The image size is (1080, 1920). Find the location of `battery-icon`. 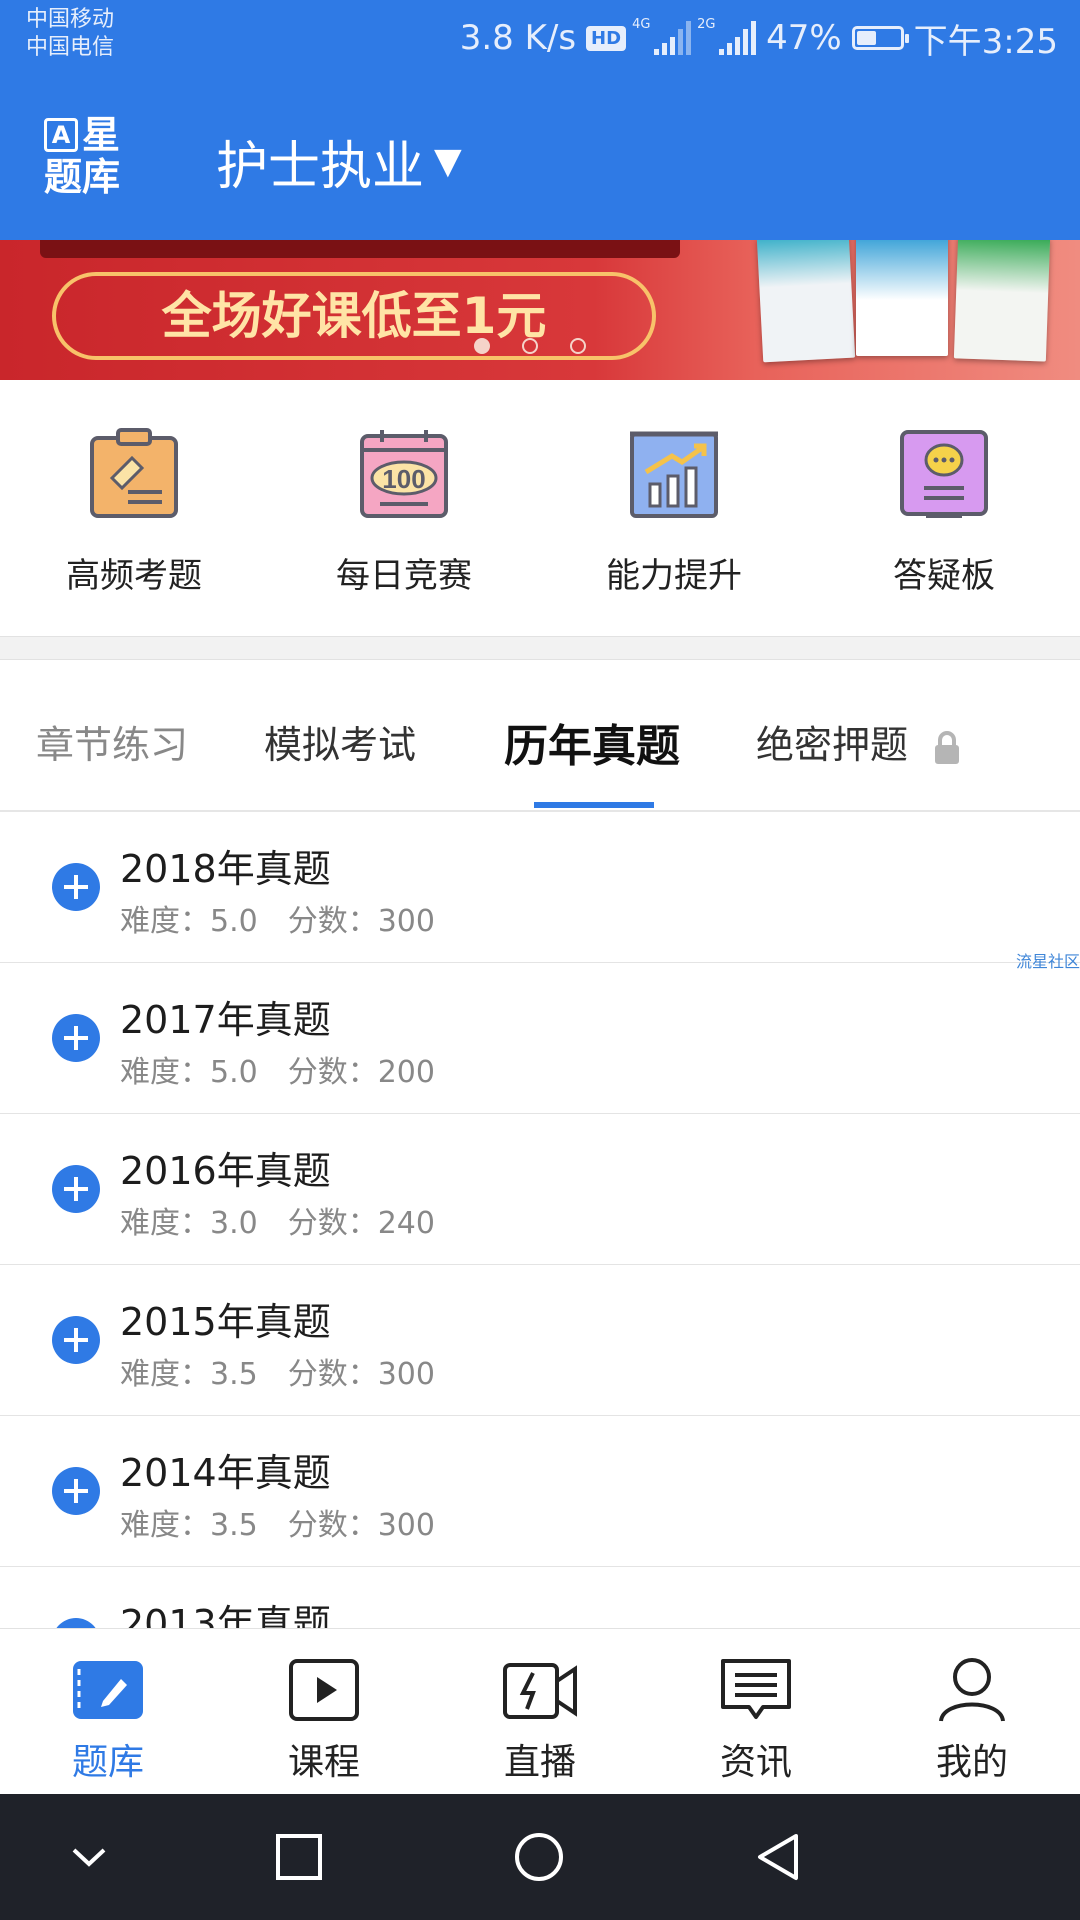

battery-icon is located at coordinates (880, 38).